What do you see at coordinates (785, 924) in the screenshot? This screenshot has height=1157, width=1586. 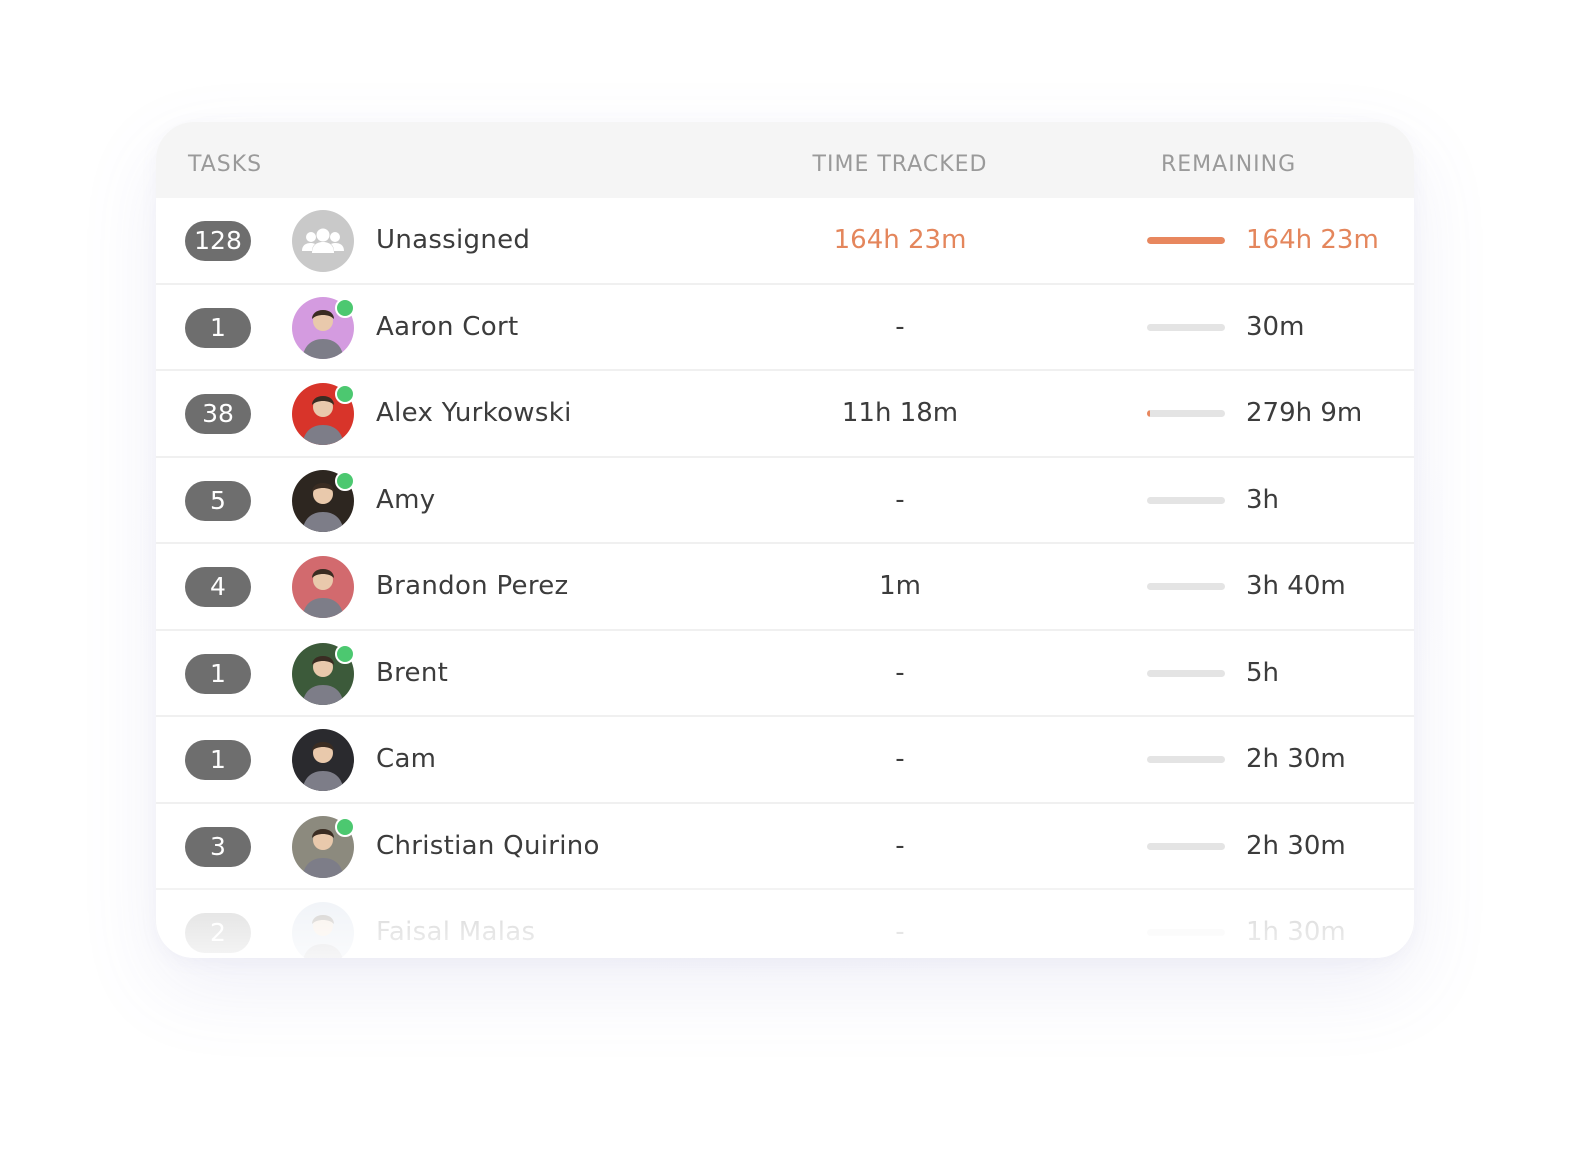 I see `table-row: 2 Faisal Malas - 1h 30m` at bounding box center [785, 924].